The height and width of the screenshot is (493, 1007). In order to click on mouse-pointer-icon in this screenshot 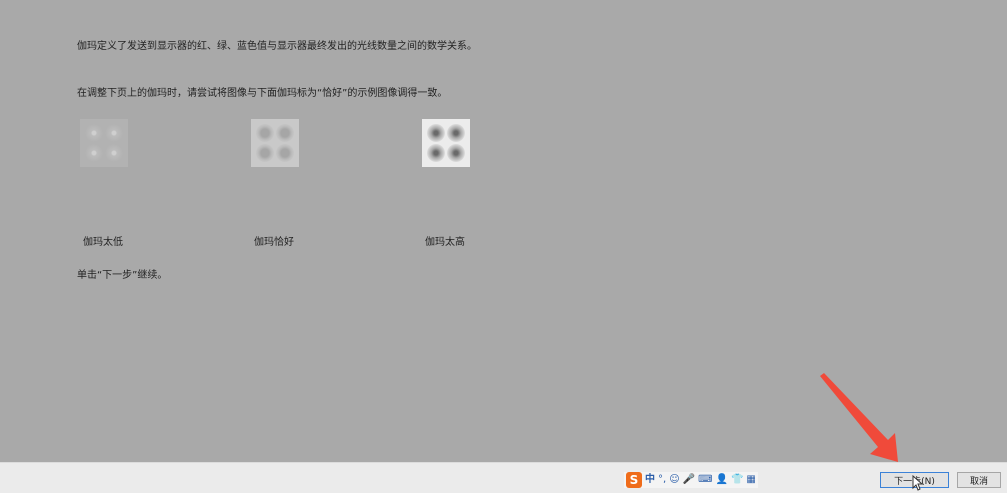, I will do `click(918, 483)`.